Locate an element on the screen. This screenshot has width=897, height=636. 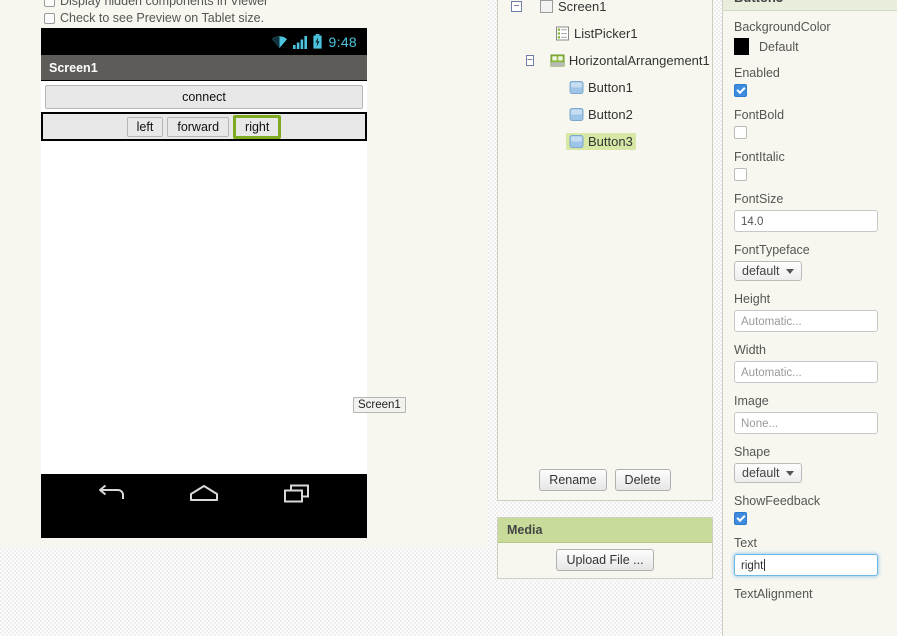
tree-row-button1: Button1 is located at coordinates (605, 87).